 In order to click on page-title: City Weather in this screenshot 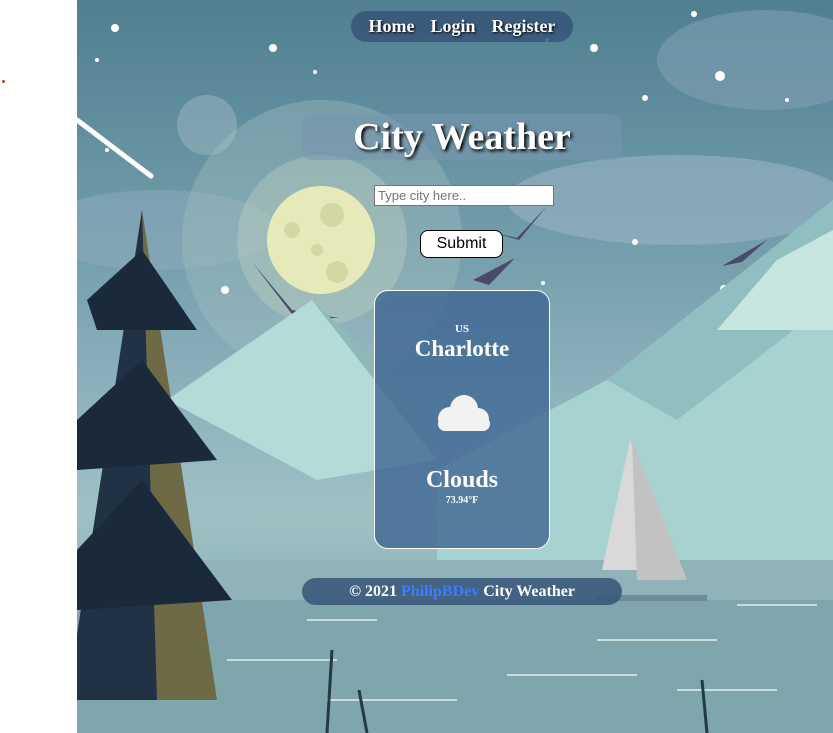, I will do `click(462, 137)`.